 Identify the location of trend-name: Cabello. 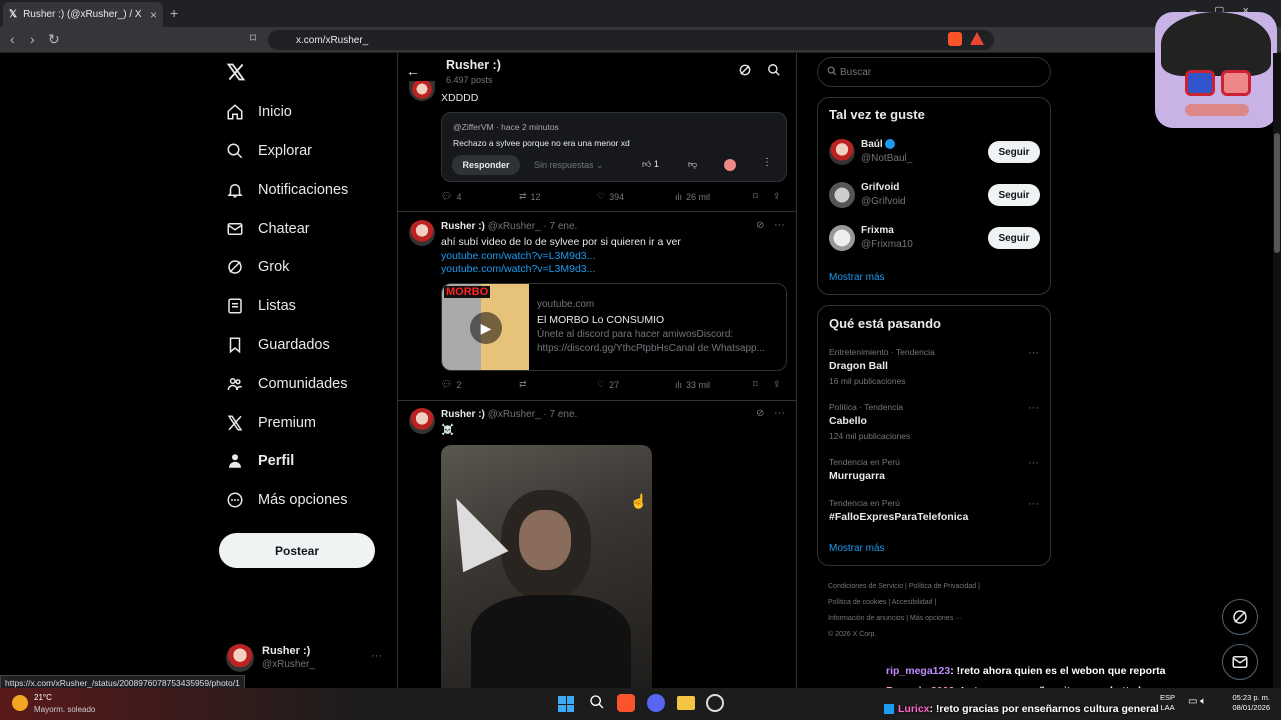
(848, 421).